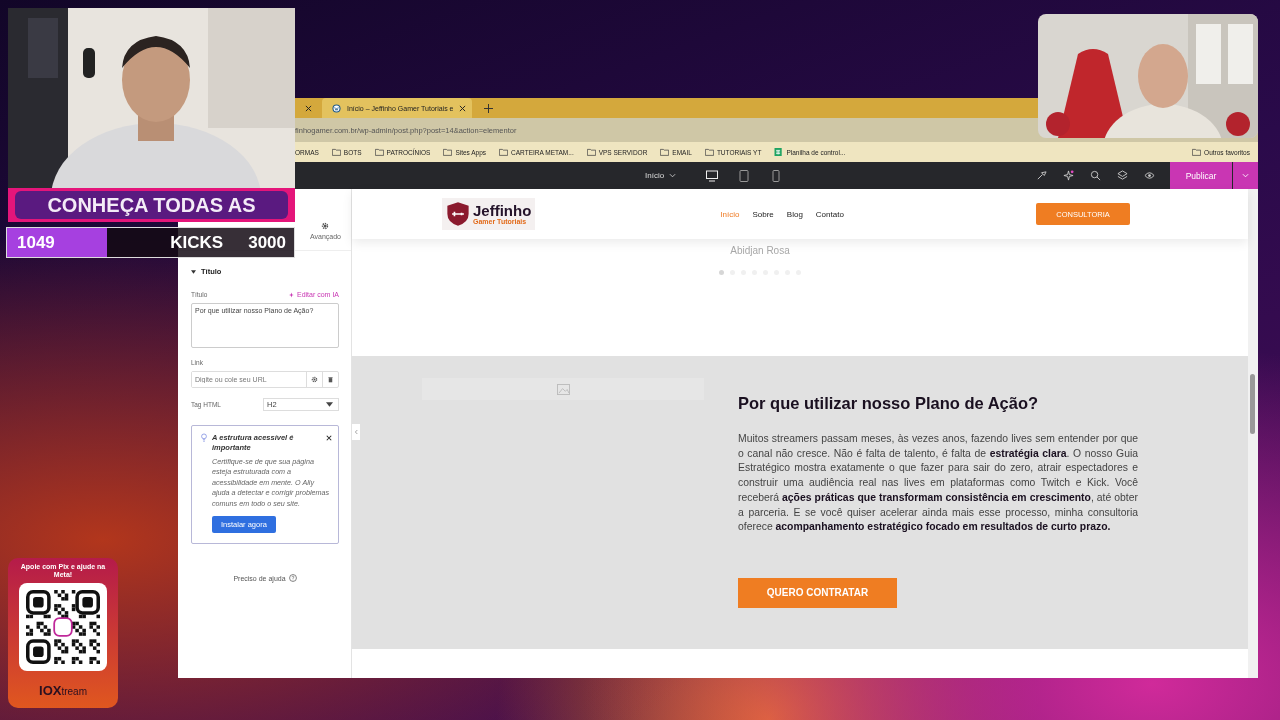 Image resolution: width=1280 pixels, height=720 pixels. What do you see at coordinates (1041, 175) in the screenshot?
I see `brush-icon` at bounding box center [1041, 175].